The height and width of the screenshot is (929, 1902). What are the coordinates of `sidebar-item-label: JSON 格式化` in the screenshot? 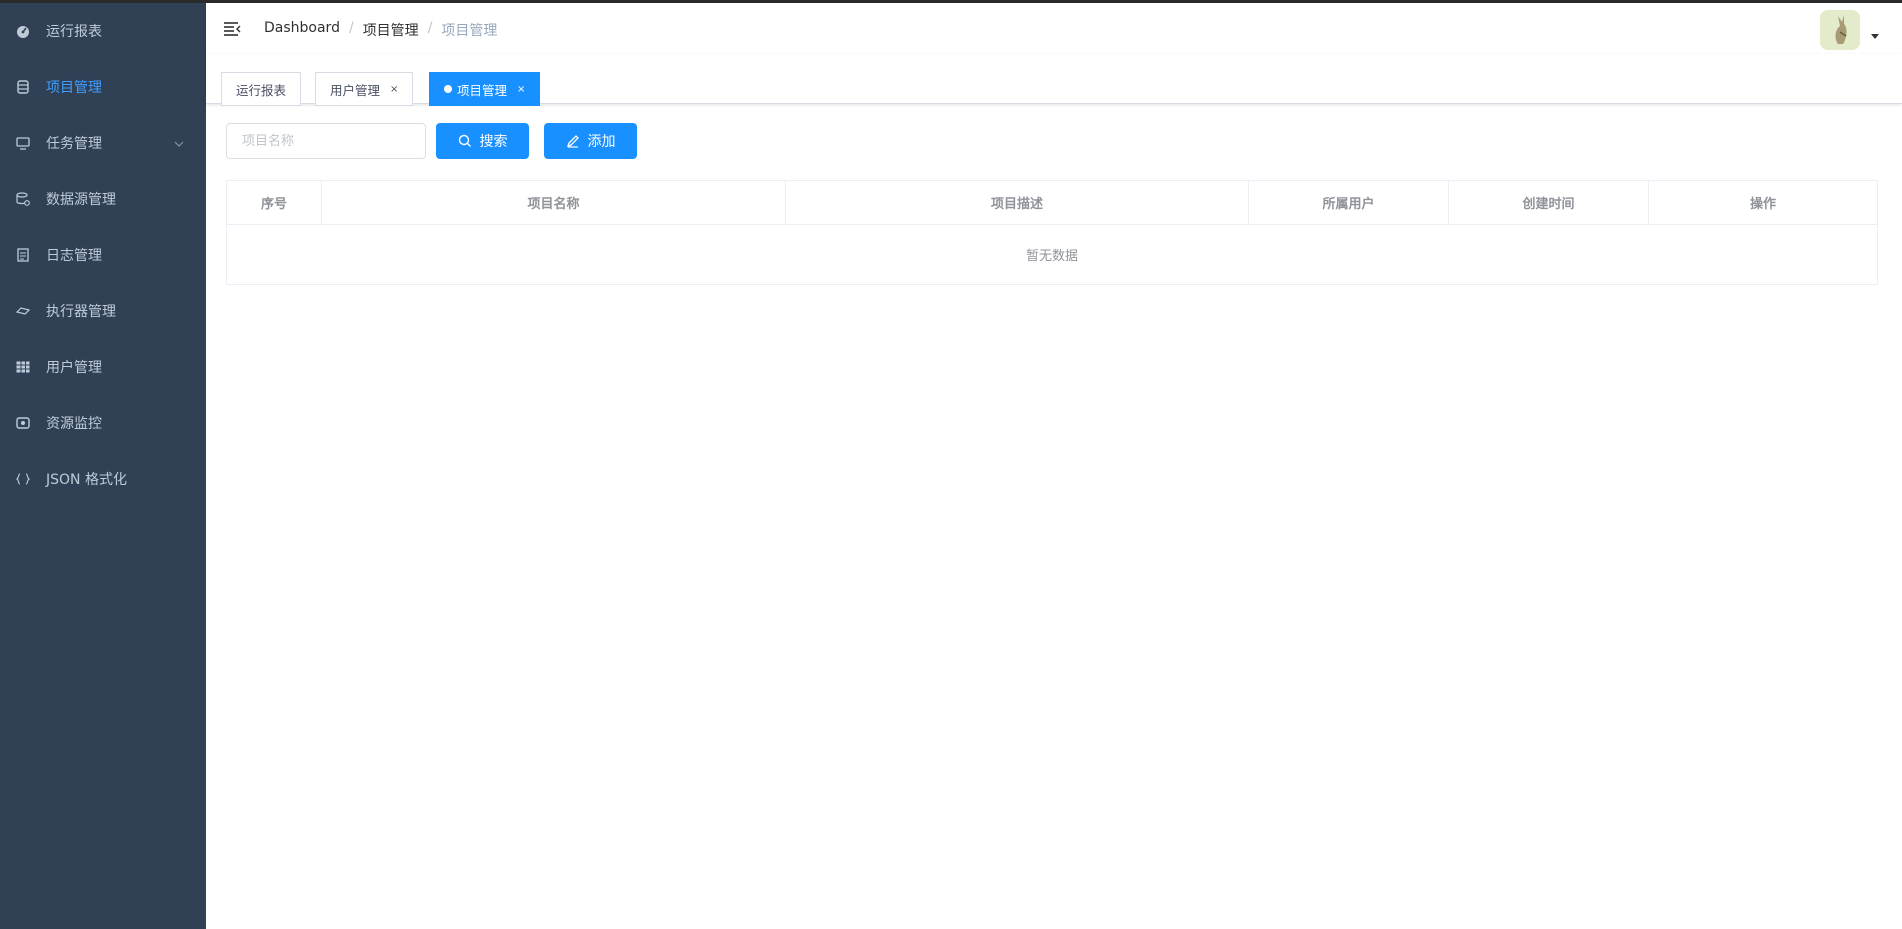 It's located at (86, 480).